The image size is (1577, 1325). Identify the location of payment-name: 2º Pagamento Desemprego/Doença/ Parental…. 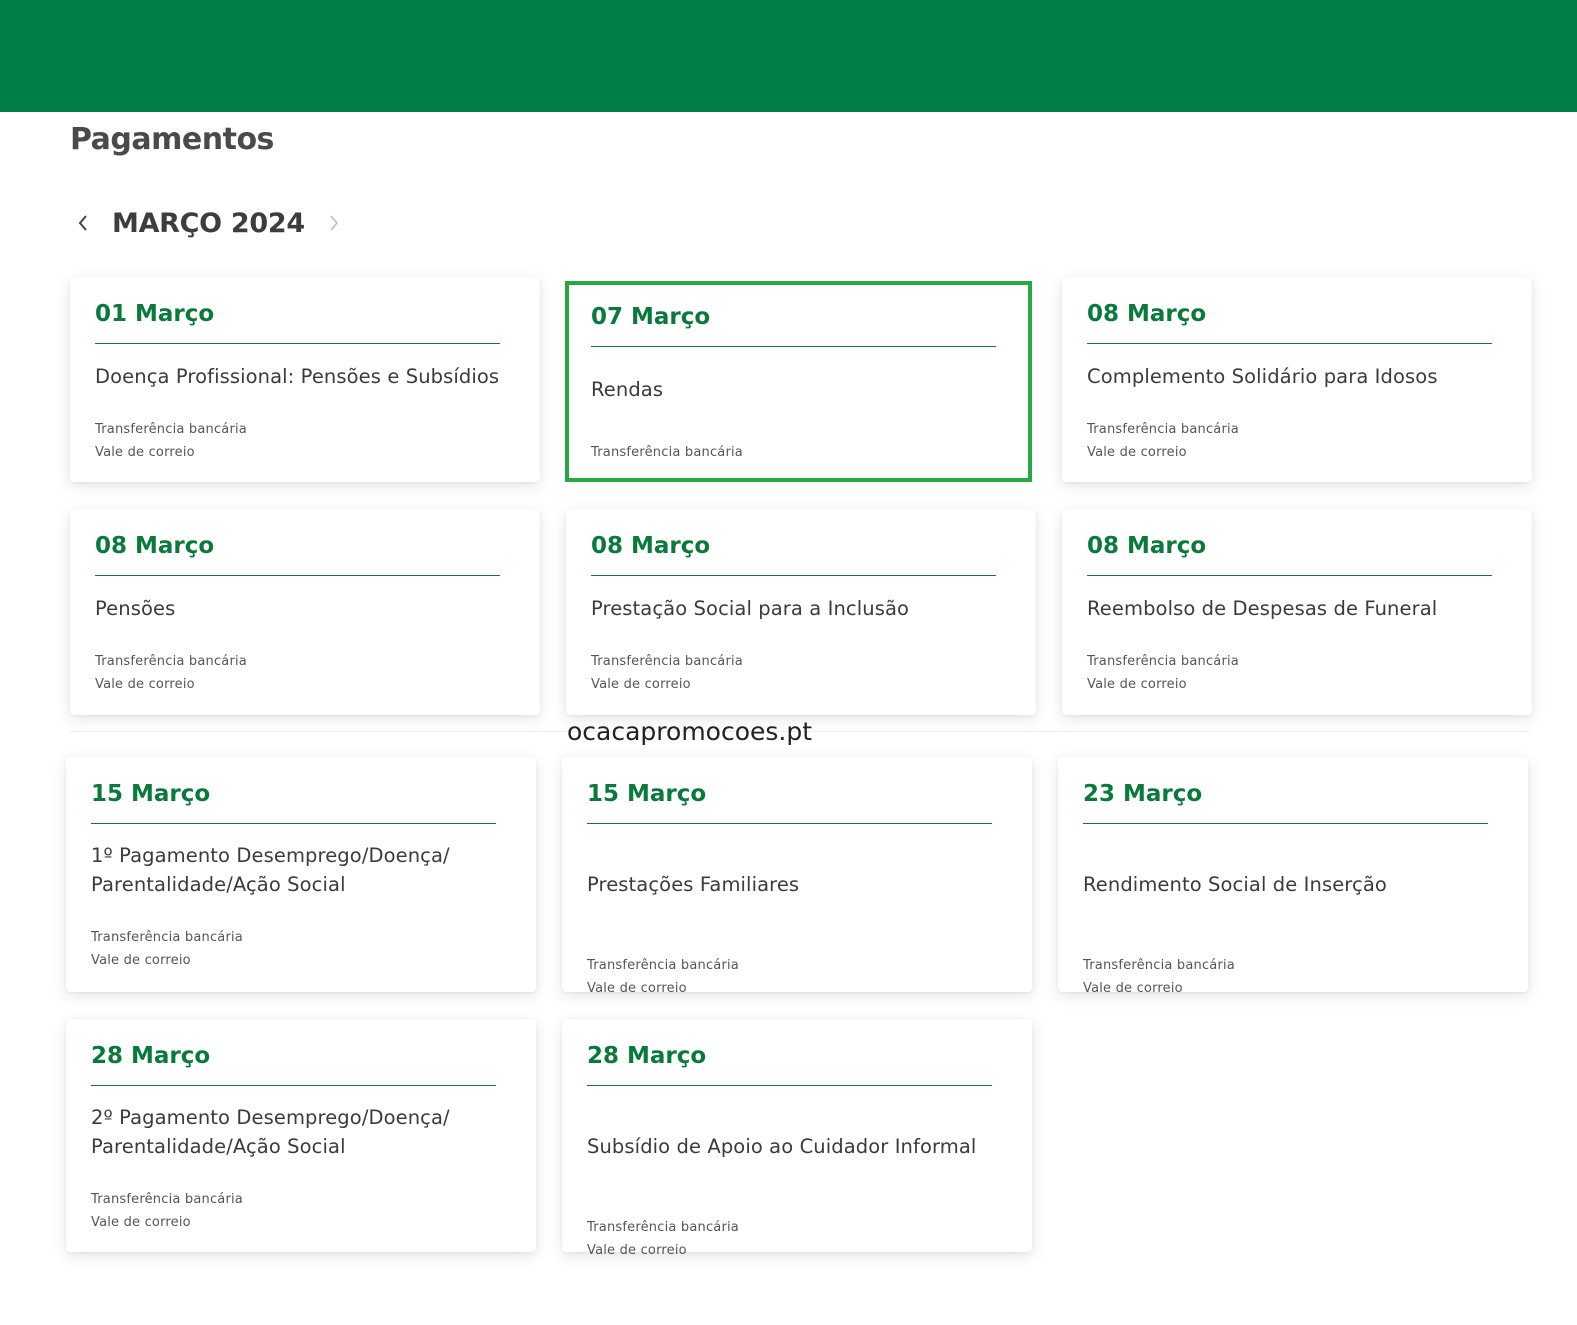
(270, 1132).